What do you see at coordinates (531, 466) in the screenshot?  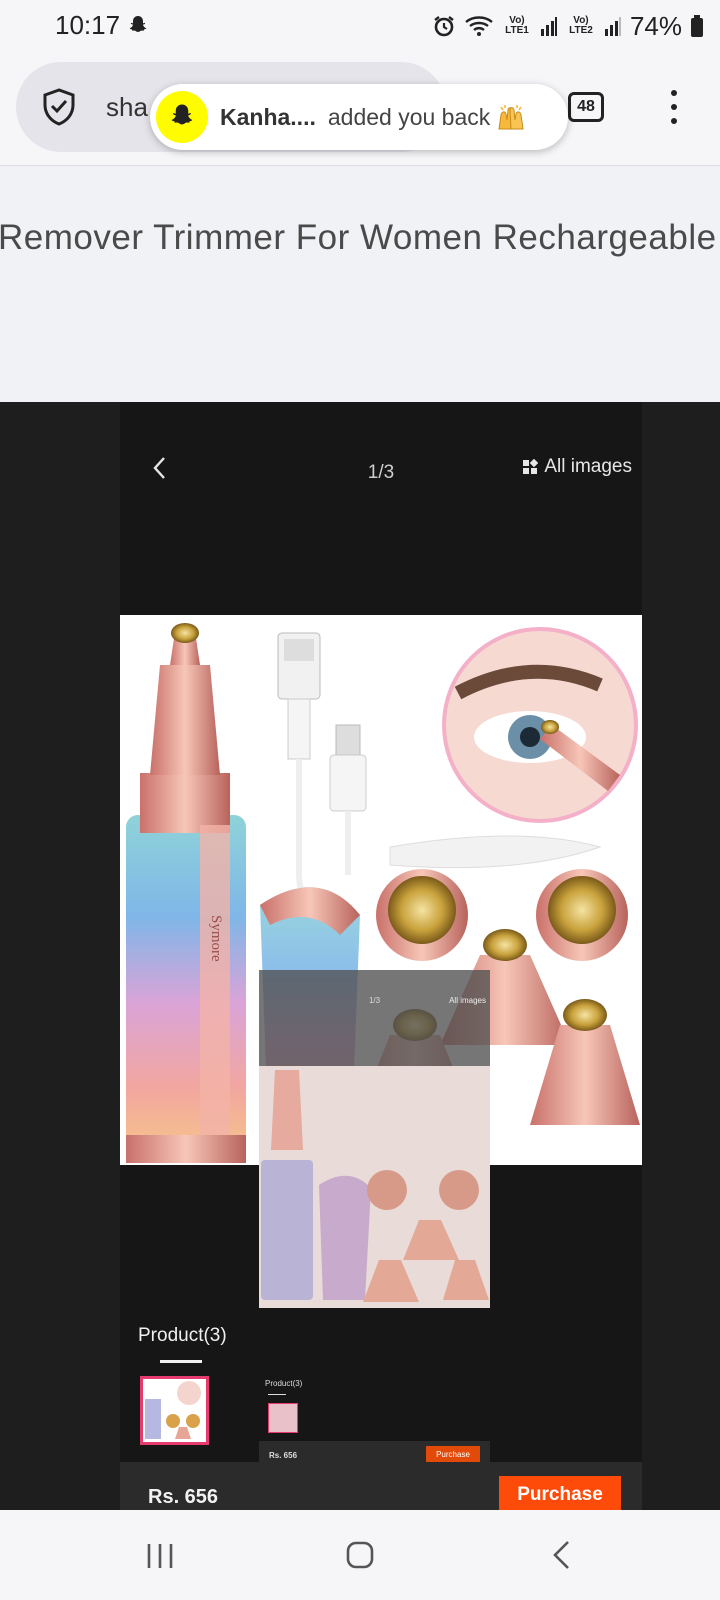 I see `grid-icon` at bounding box center [531, 466].